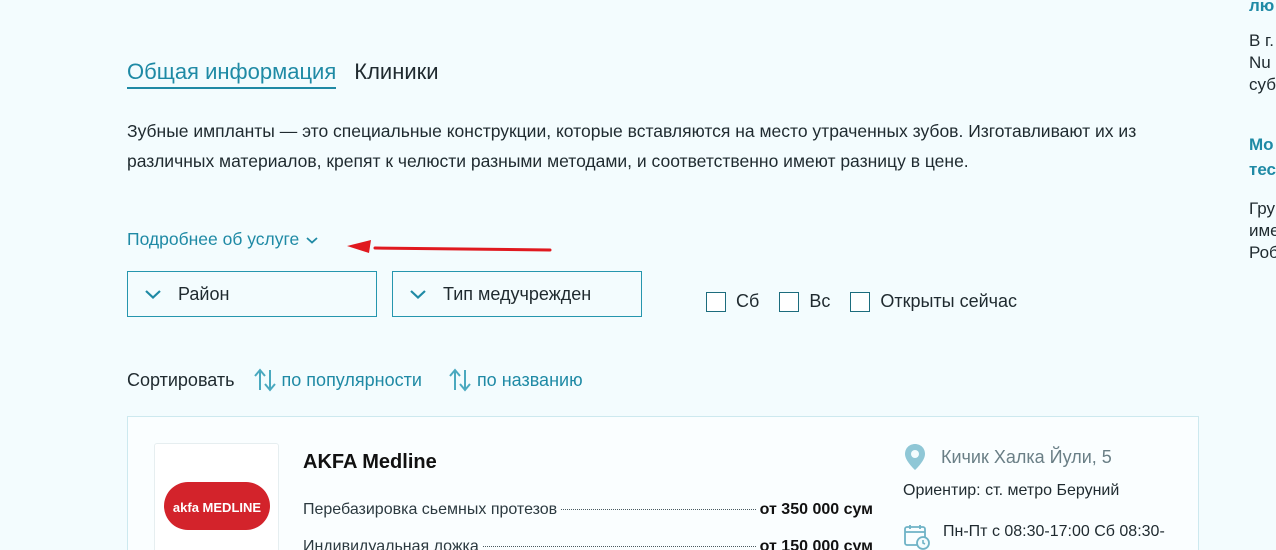  I want to click on hours-text: Пн-Пт с 08:30-17:00 Сб 08:30-, so click(1054, 531).